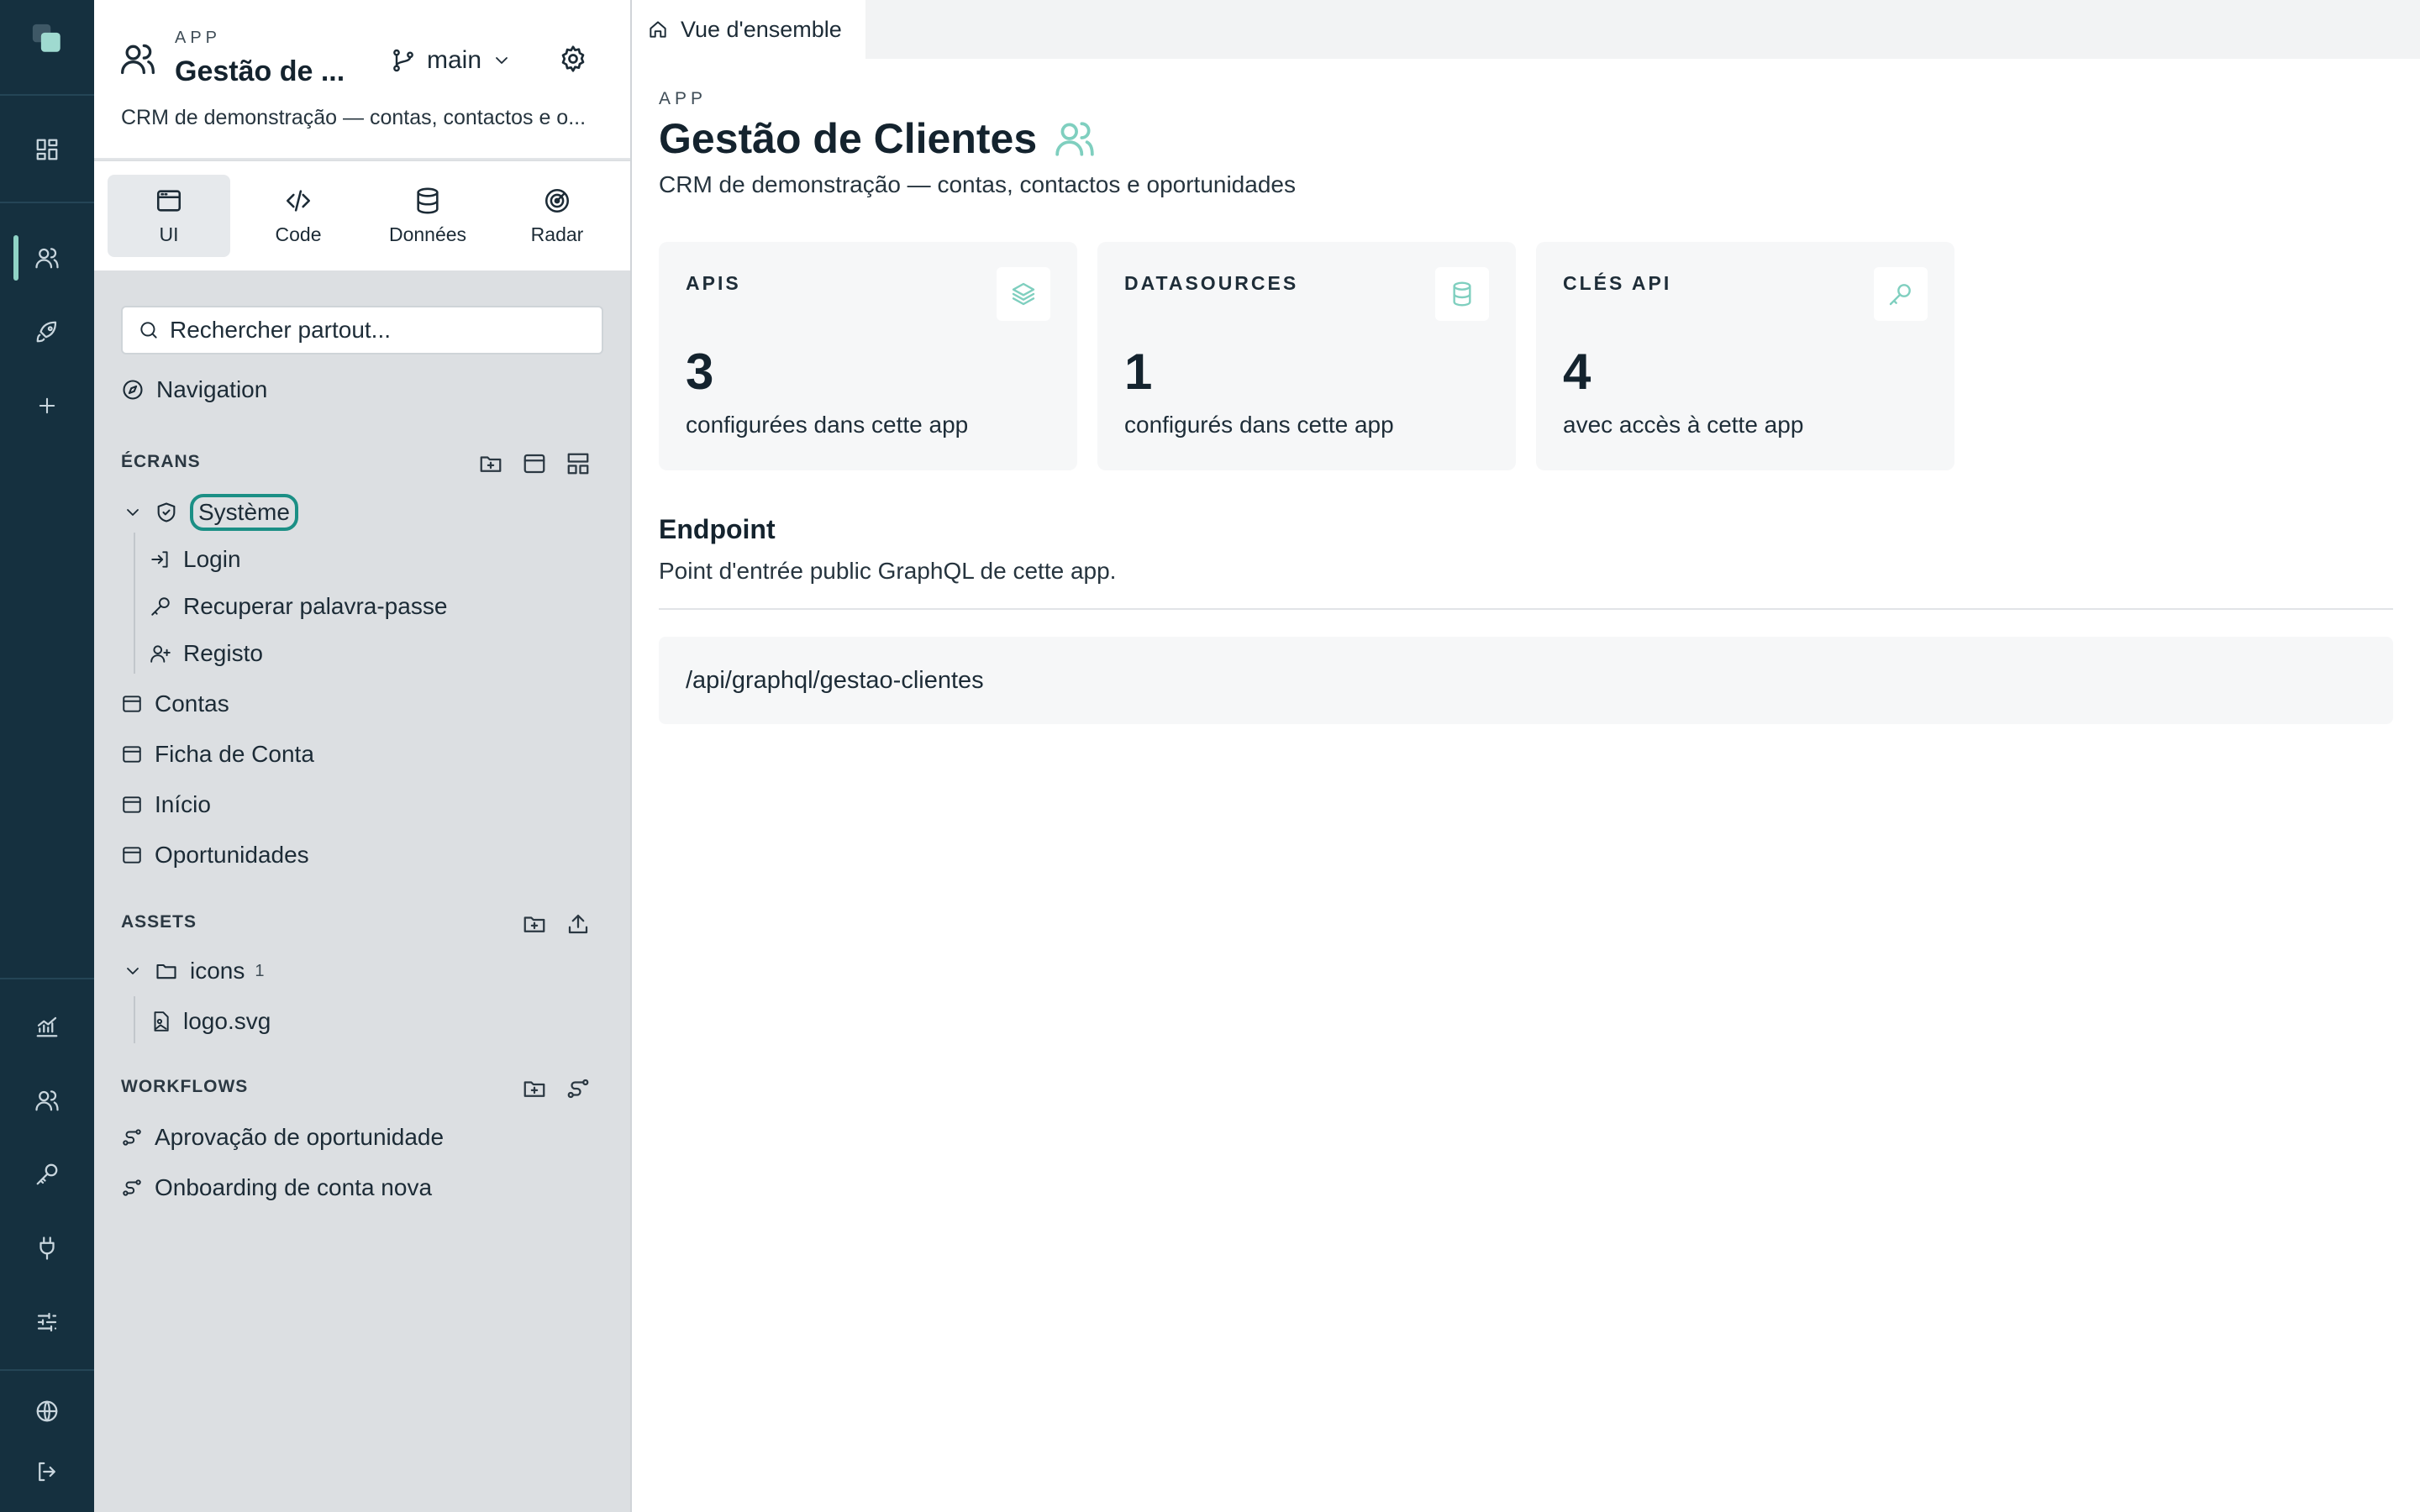 This screenshot has width=2420, height=1512. I want to click on stat-card-datasources: DATASOURCES 1 configurés dans cette app, so click(1306, 356).